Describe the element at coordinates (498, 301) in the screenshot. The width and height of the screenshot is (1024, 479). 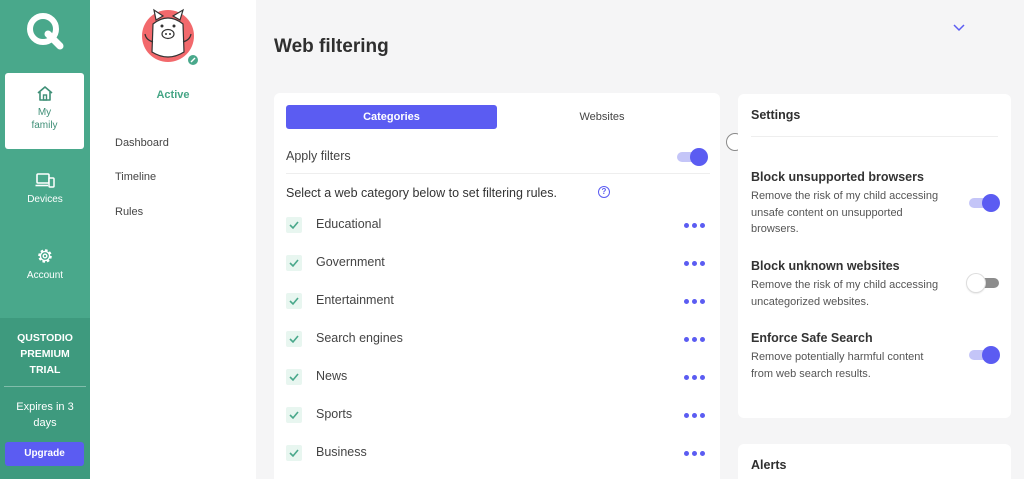
I see `category-row: Entertainment` at that location.